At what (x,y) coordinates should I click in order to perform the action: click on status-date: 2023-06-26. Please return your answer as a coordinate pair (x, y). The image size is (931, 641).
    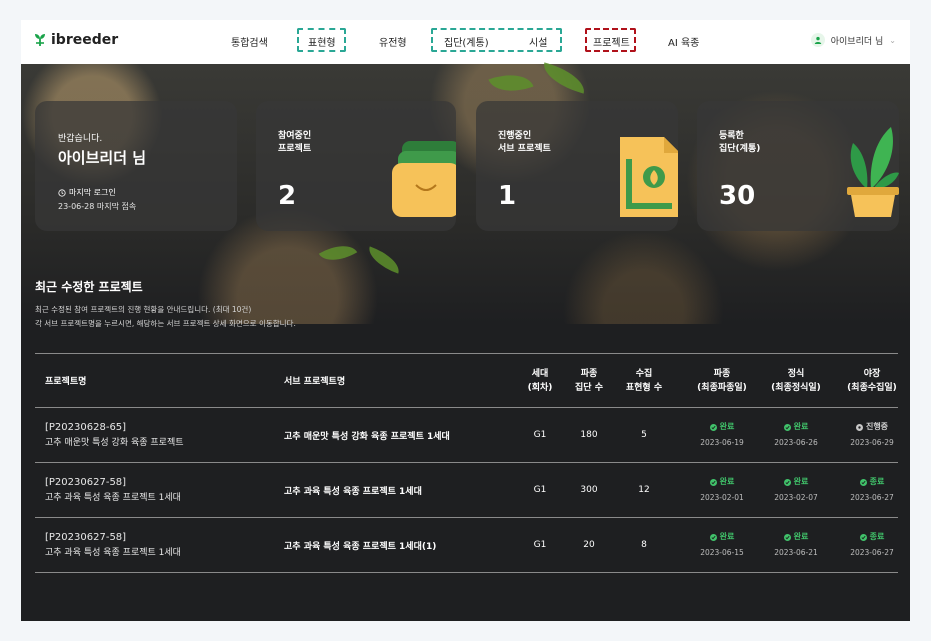
    Looking at the image, I should click on (796, 442).